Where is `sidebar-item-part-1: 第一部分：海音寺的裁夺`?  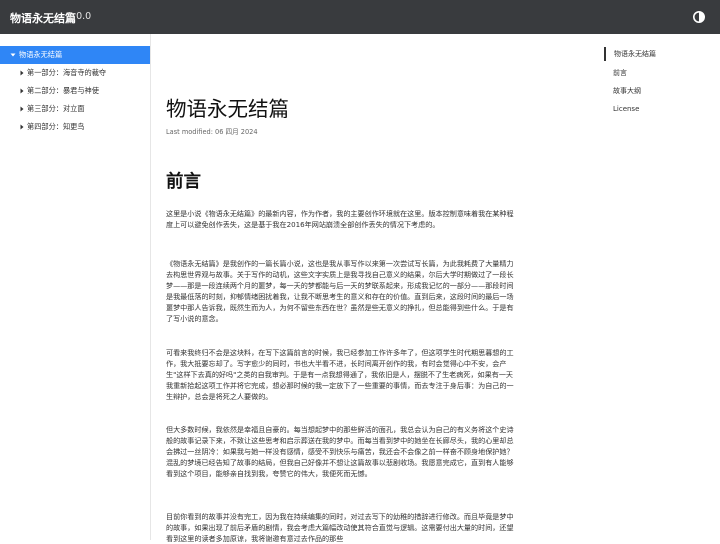
sidebar-item-part-1: 第一部分：海音寺的裁夺 is located at coordinates (75, 73).